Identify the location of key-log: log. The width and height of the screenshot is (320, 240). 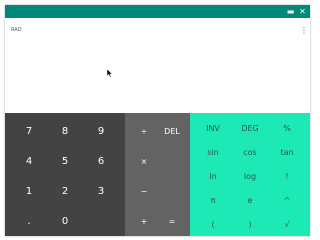
(250, 176).